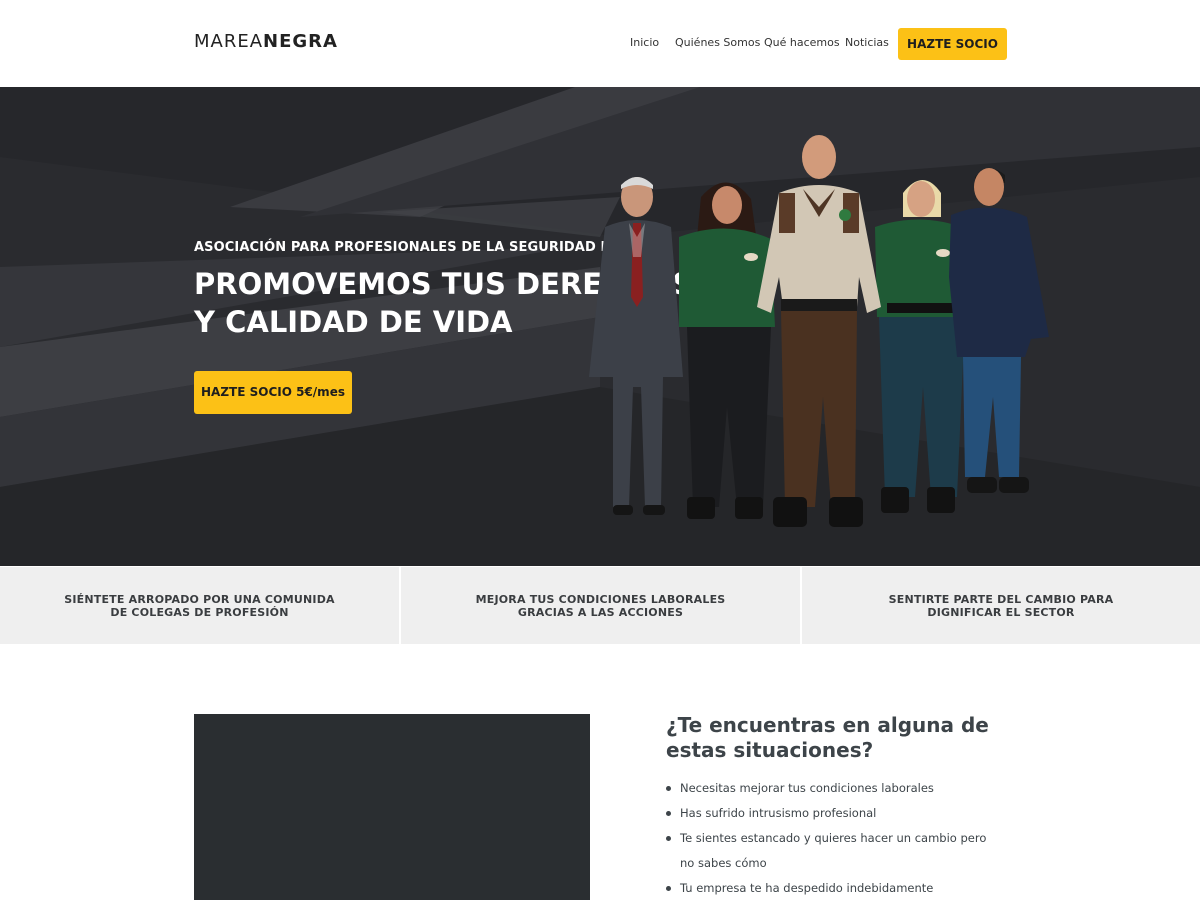 This screenshot has height=900, width=1200. I want to click on logo-bold: NEGRA, so click(300, 41).